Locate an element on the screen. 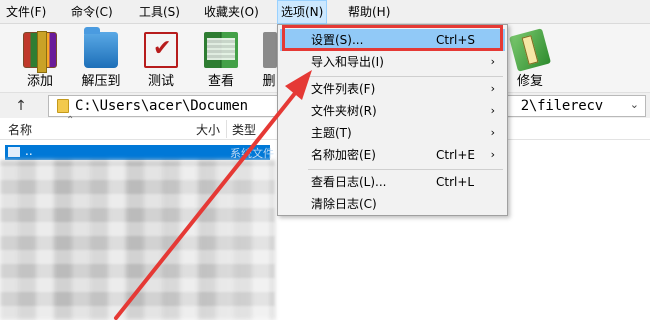 The width and height of the screenshot is (650, 320). menu-item-file-list: 文件列表(F) › is located at coordinates (392, 89).